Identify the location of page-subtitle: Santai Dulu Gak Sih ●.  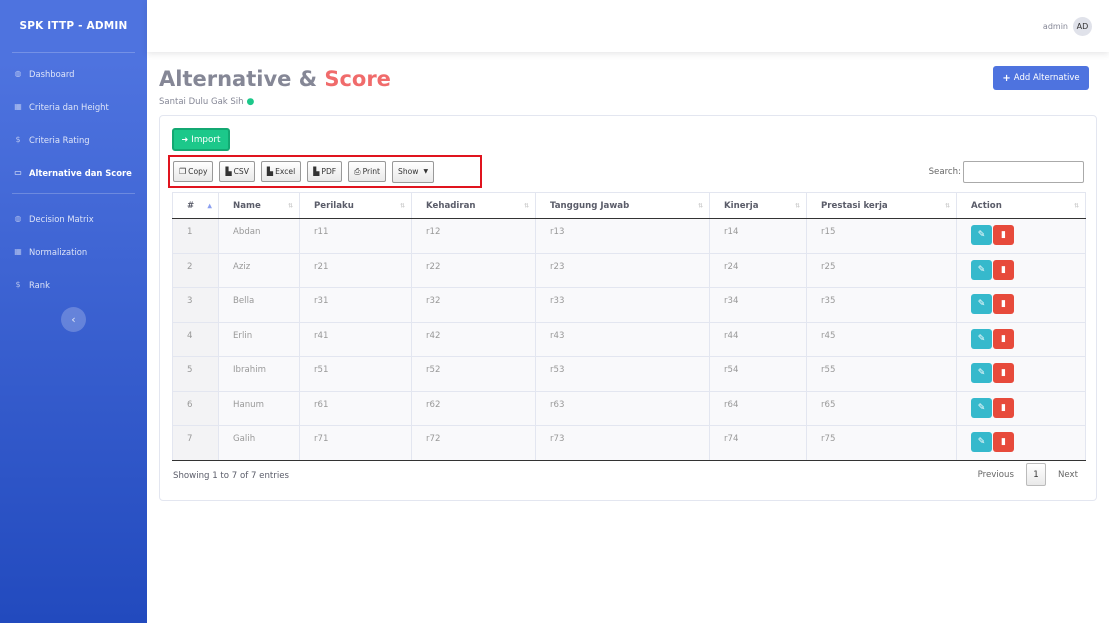
(206, 102).